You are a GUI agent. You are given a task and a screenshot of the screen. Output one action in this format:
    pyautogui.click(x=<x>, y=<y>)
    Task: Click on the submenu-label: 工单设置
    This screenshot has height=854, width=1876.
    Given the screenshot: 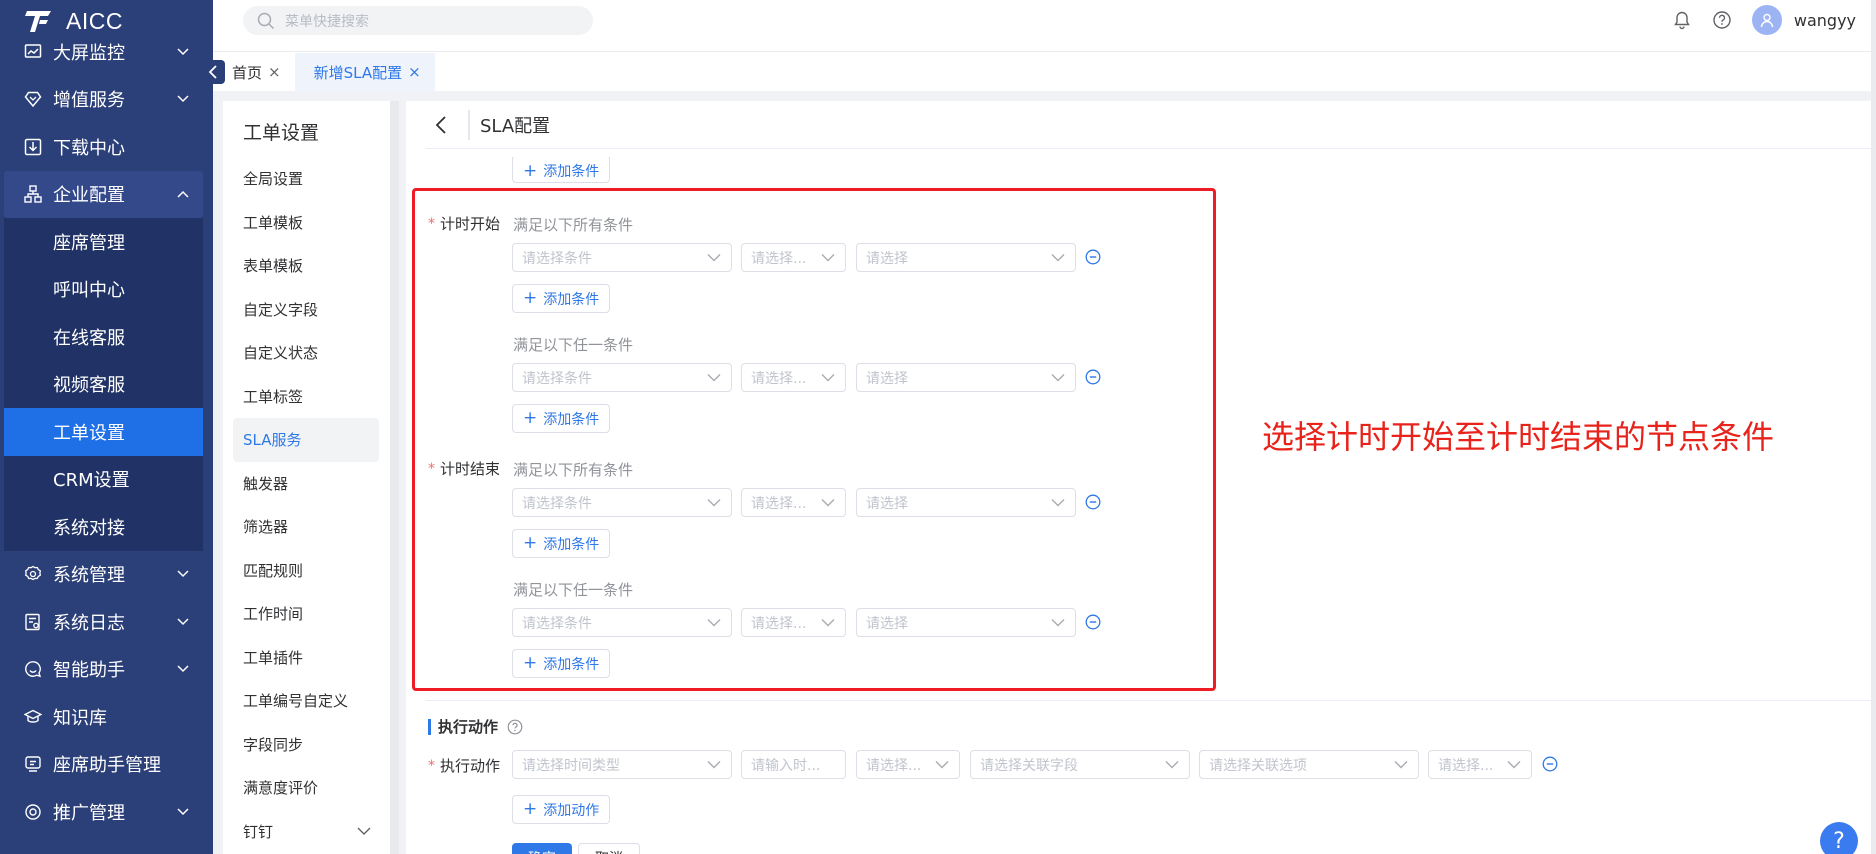 What is the action you would take?
    pyautogui.click(x=89, y=433)
    